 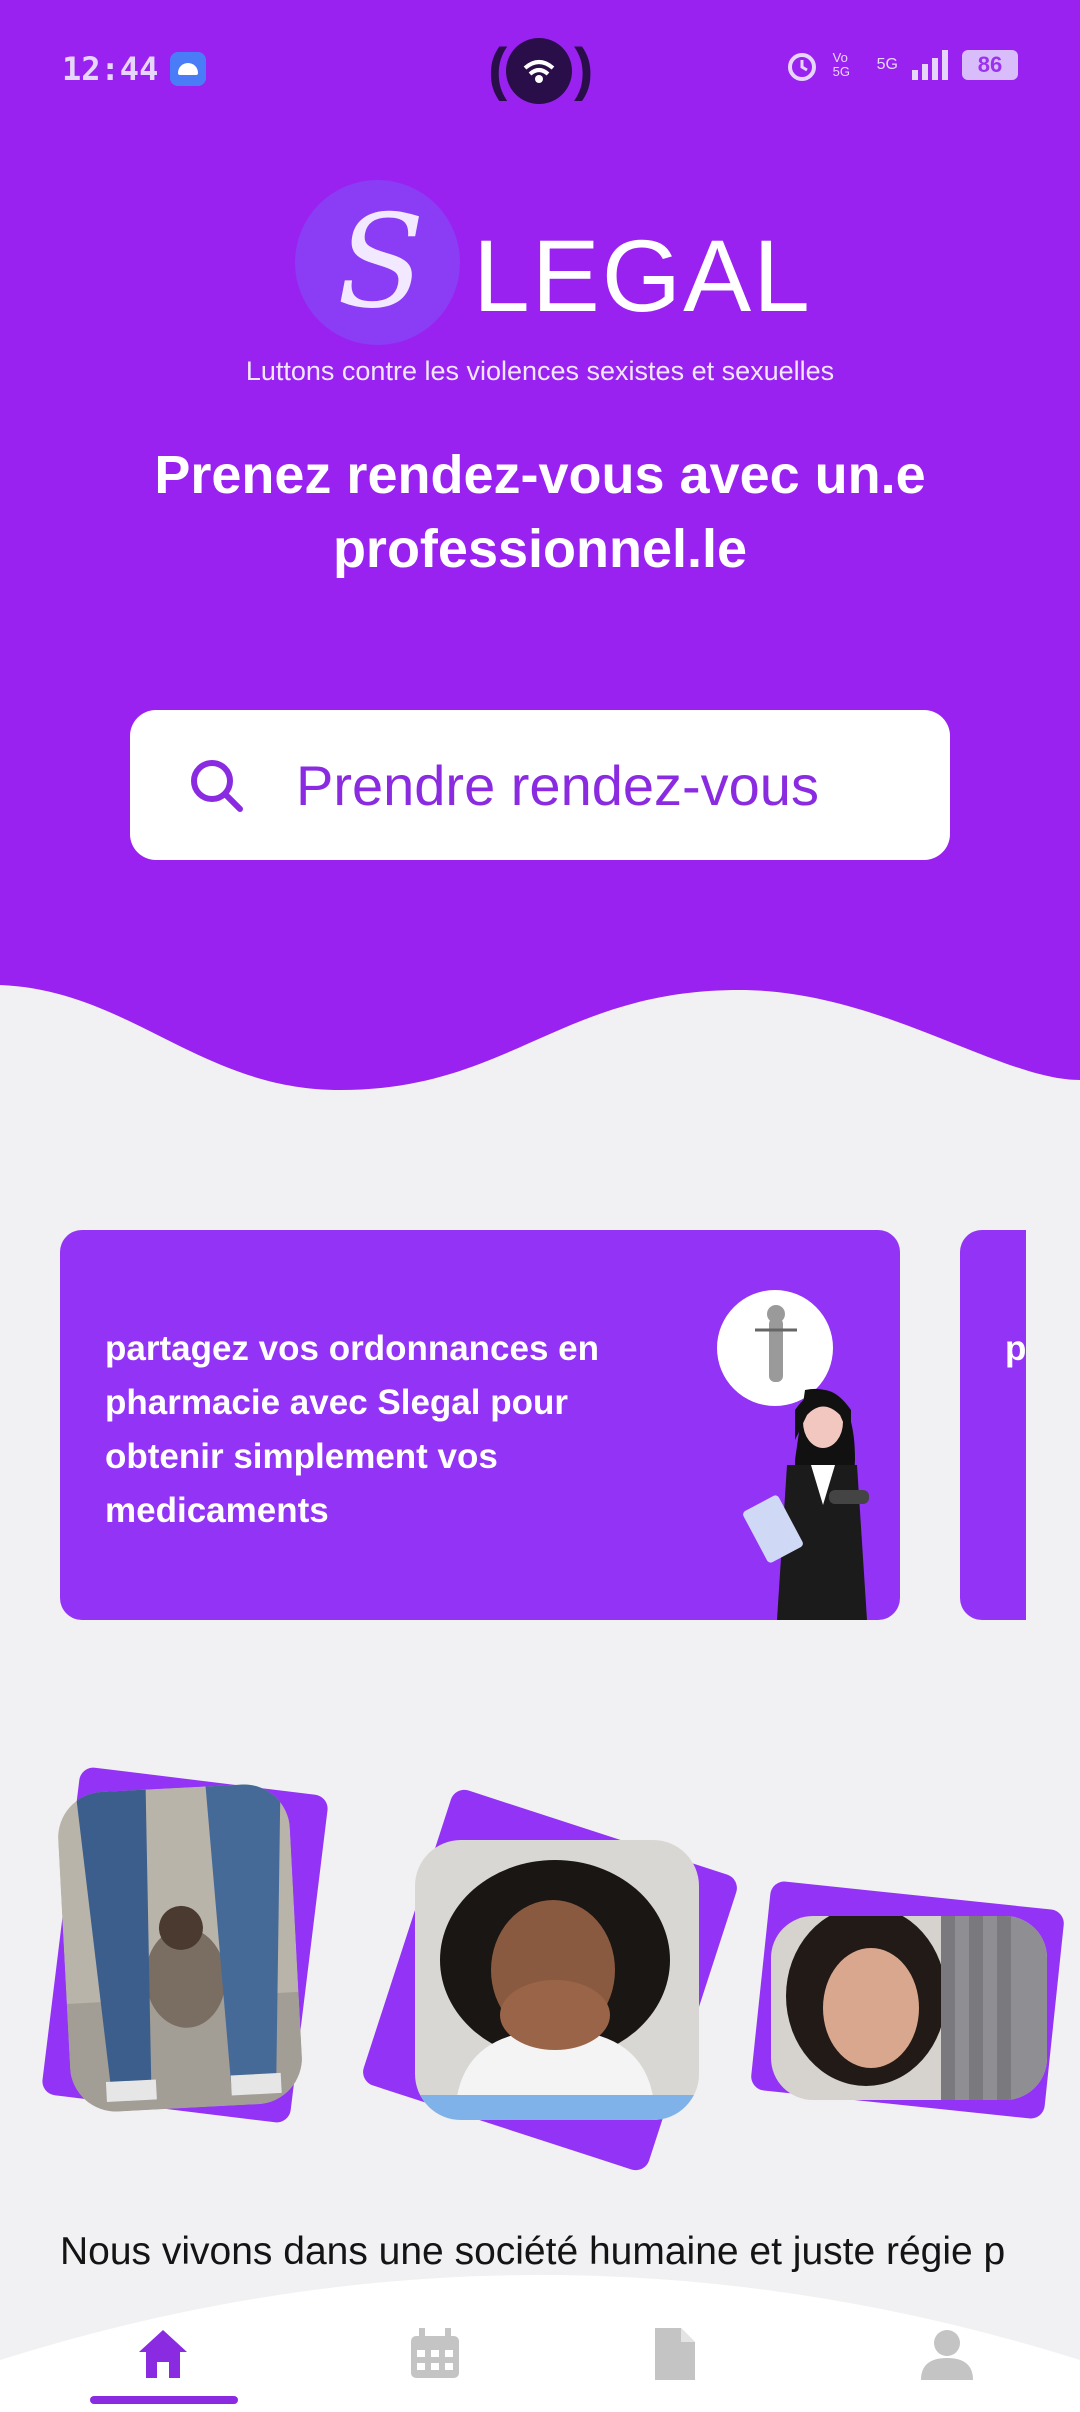 What do you see at coordinates (930, 65) in the screenshot?
I see `signal-icon` at bounding box center [930, 65].